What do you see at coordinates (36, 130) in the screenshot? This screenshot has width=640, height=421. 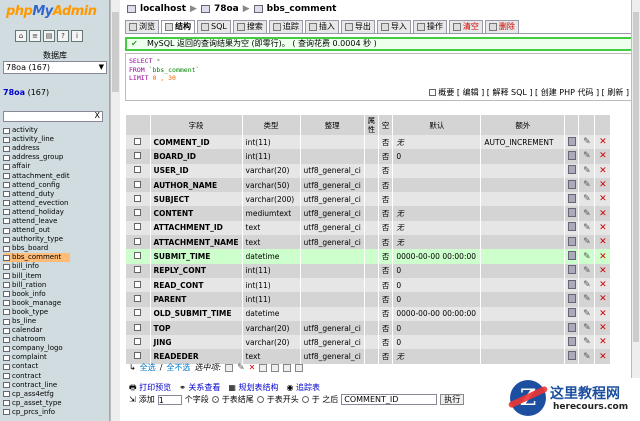 I see `sidebar-table-item: activity` at bounding box center [36, 130].